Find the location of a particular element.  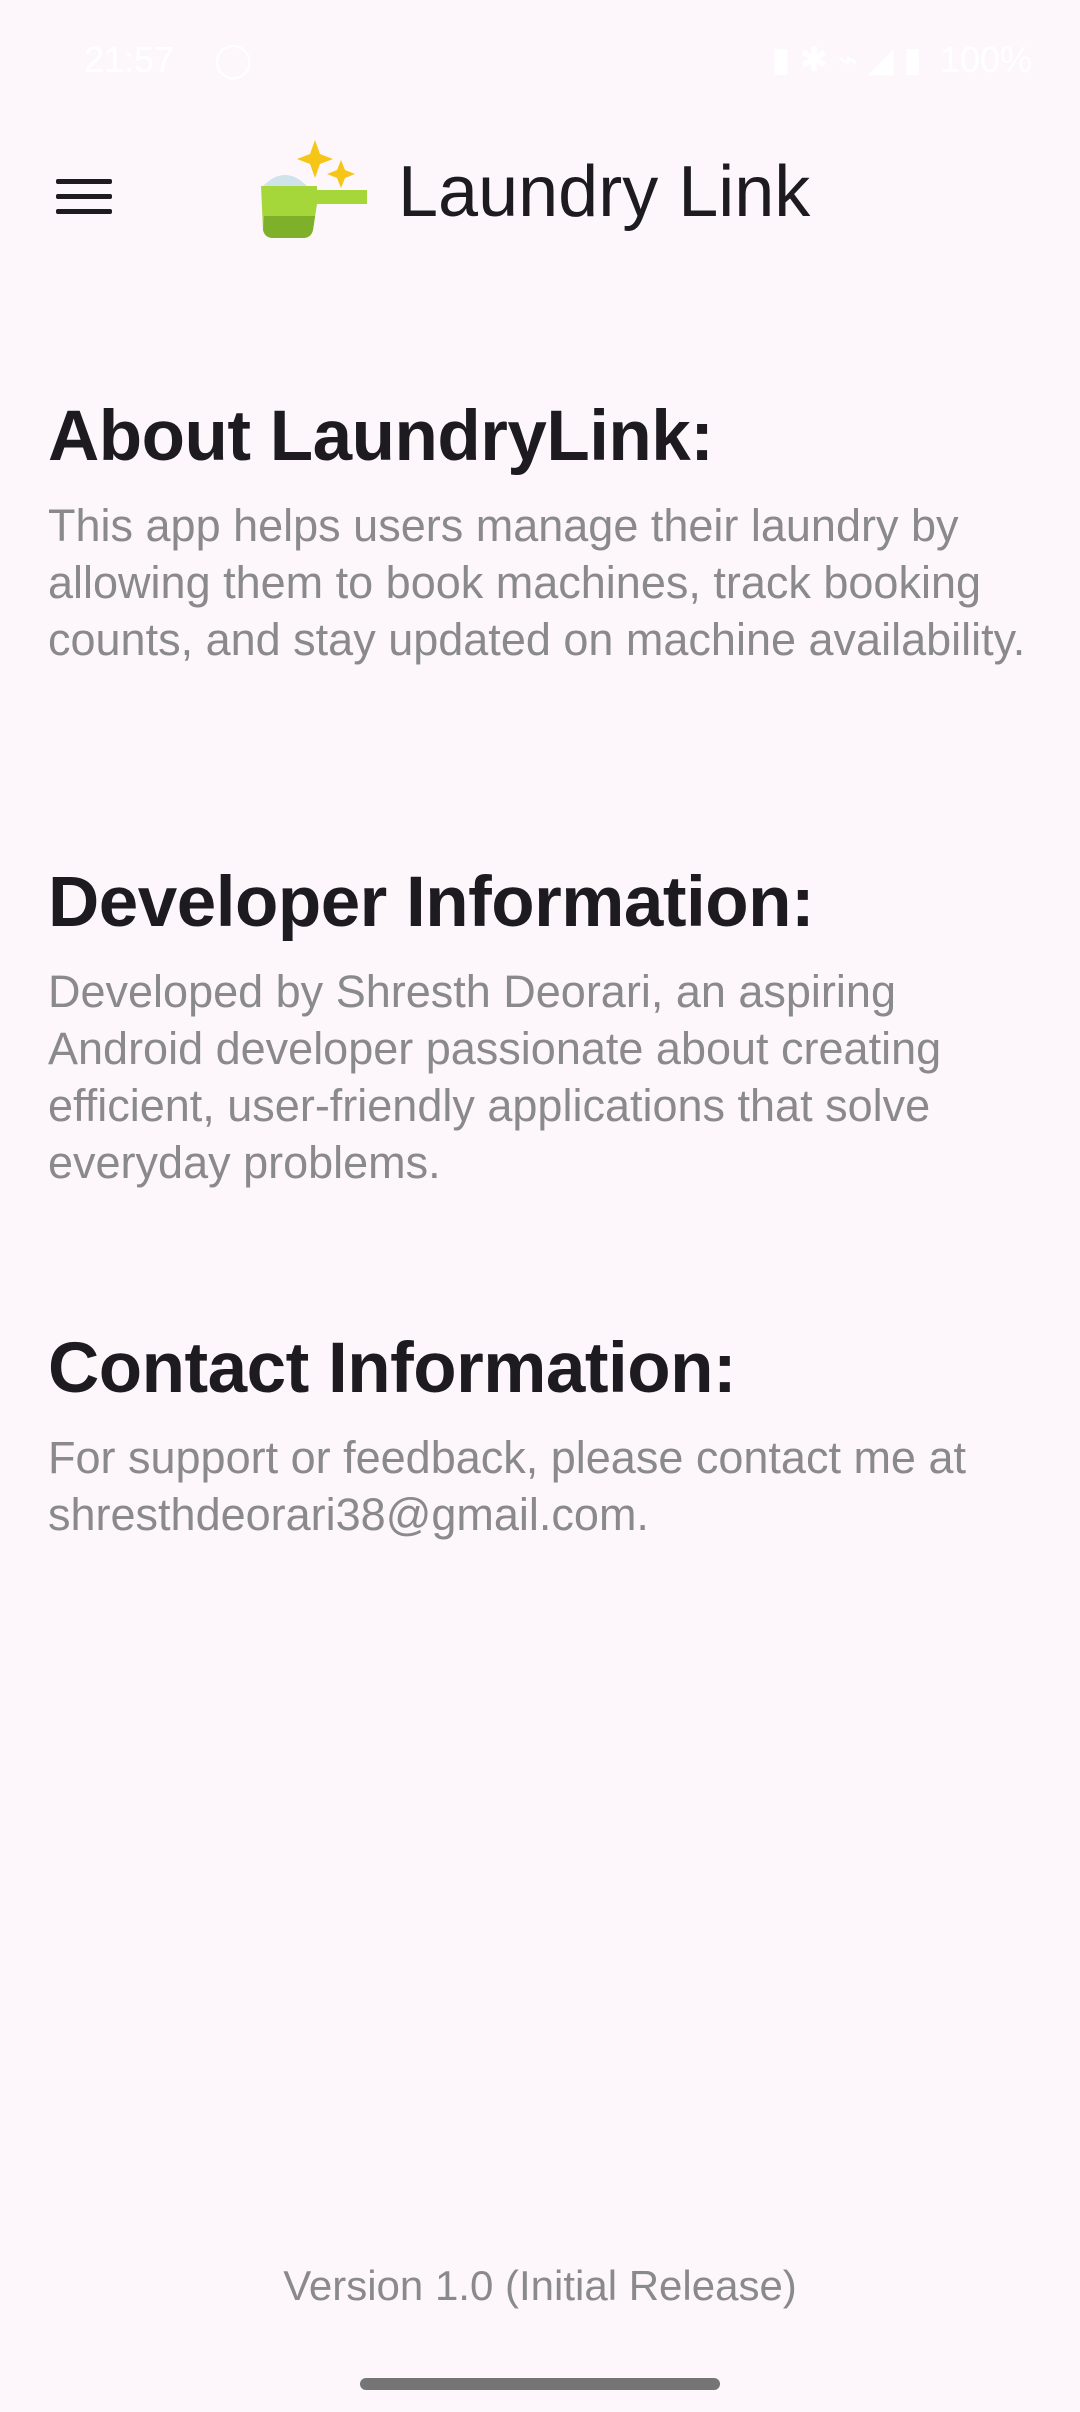

app-title: Laundry Link is located at coordinates (604, 192).